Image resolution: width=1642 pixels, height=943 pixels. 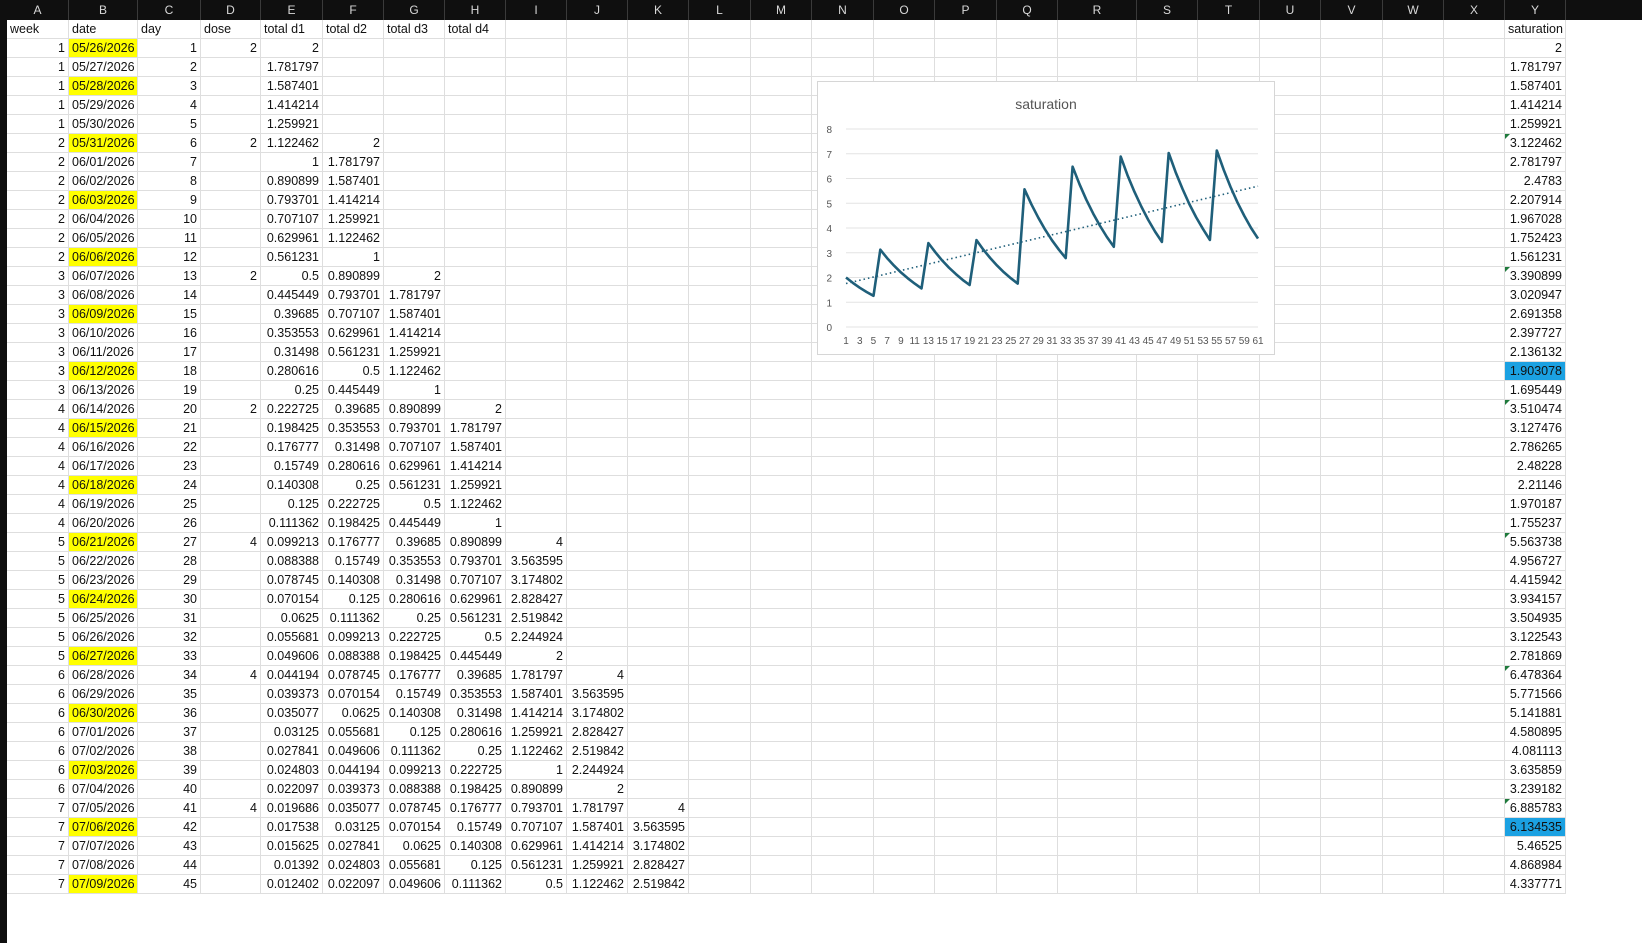 What do you see at coordinates (414, 618) in the screenshot?
I see `cell-total-d3: 0.25` at bounding box center [414, 618].